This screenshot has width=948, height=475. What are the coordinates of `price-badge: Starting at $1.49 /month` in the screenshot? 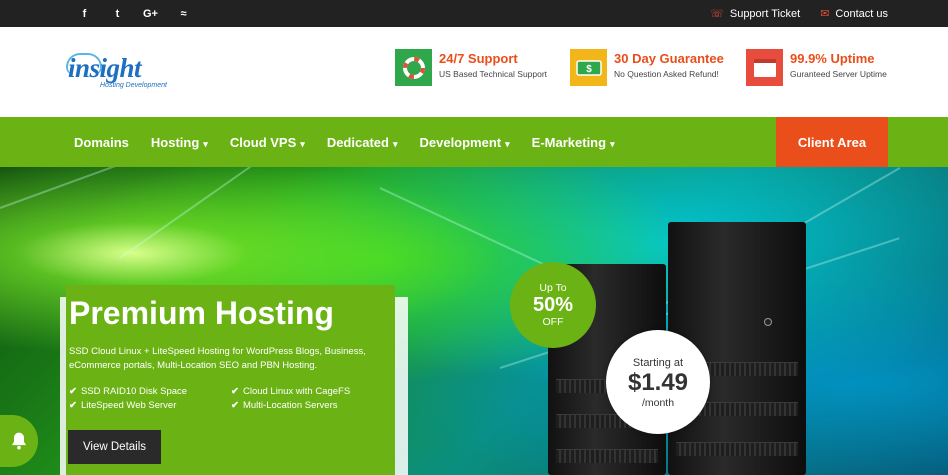 It's located at (658, 382).